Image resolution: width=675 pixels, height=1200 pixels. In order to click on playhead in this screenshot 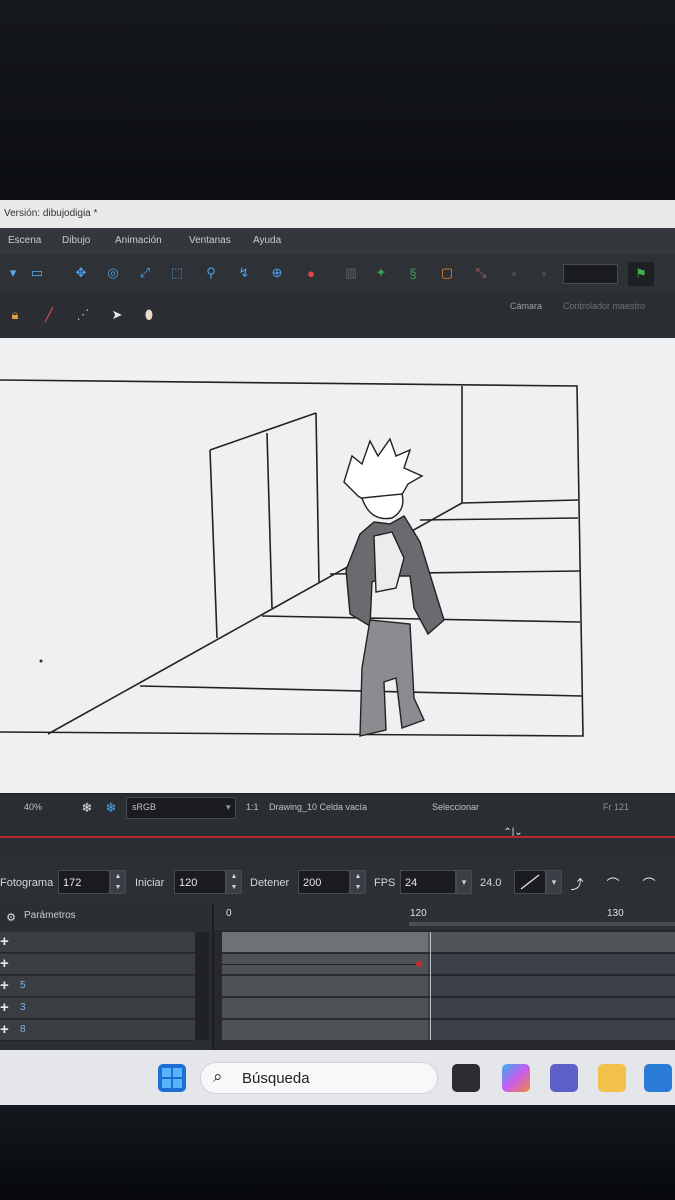, I will do `click(430, 986)`.